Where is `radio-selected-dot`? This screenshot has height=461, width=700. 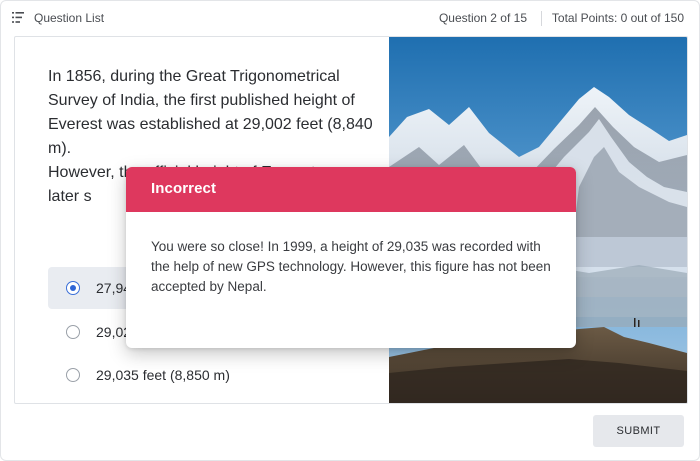
radio-selected-dot is located at coordinates (73, 288).